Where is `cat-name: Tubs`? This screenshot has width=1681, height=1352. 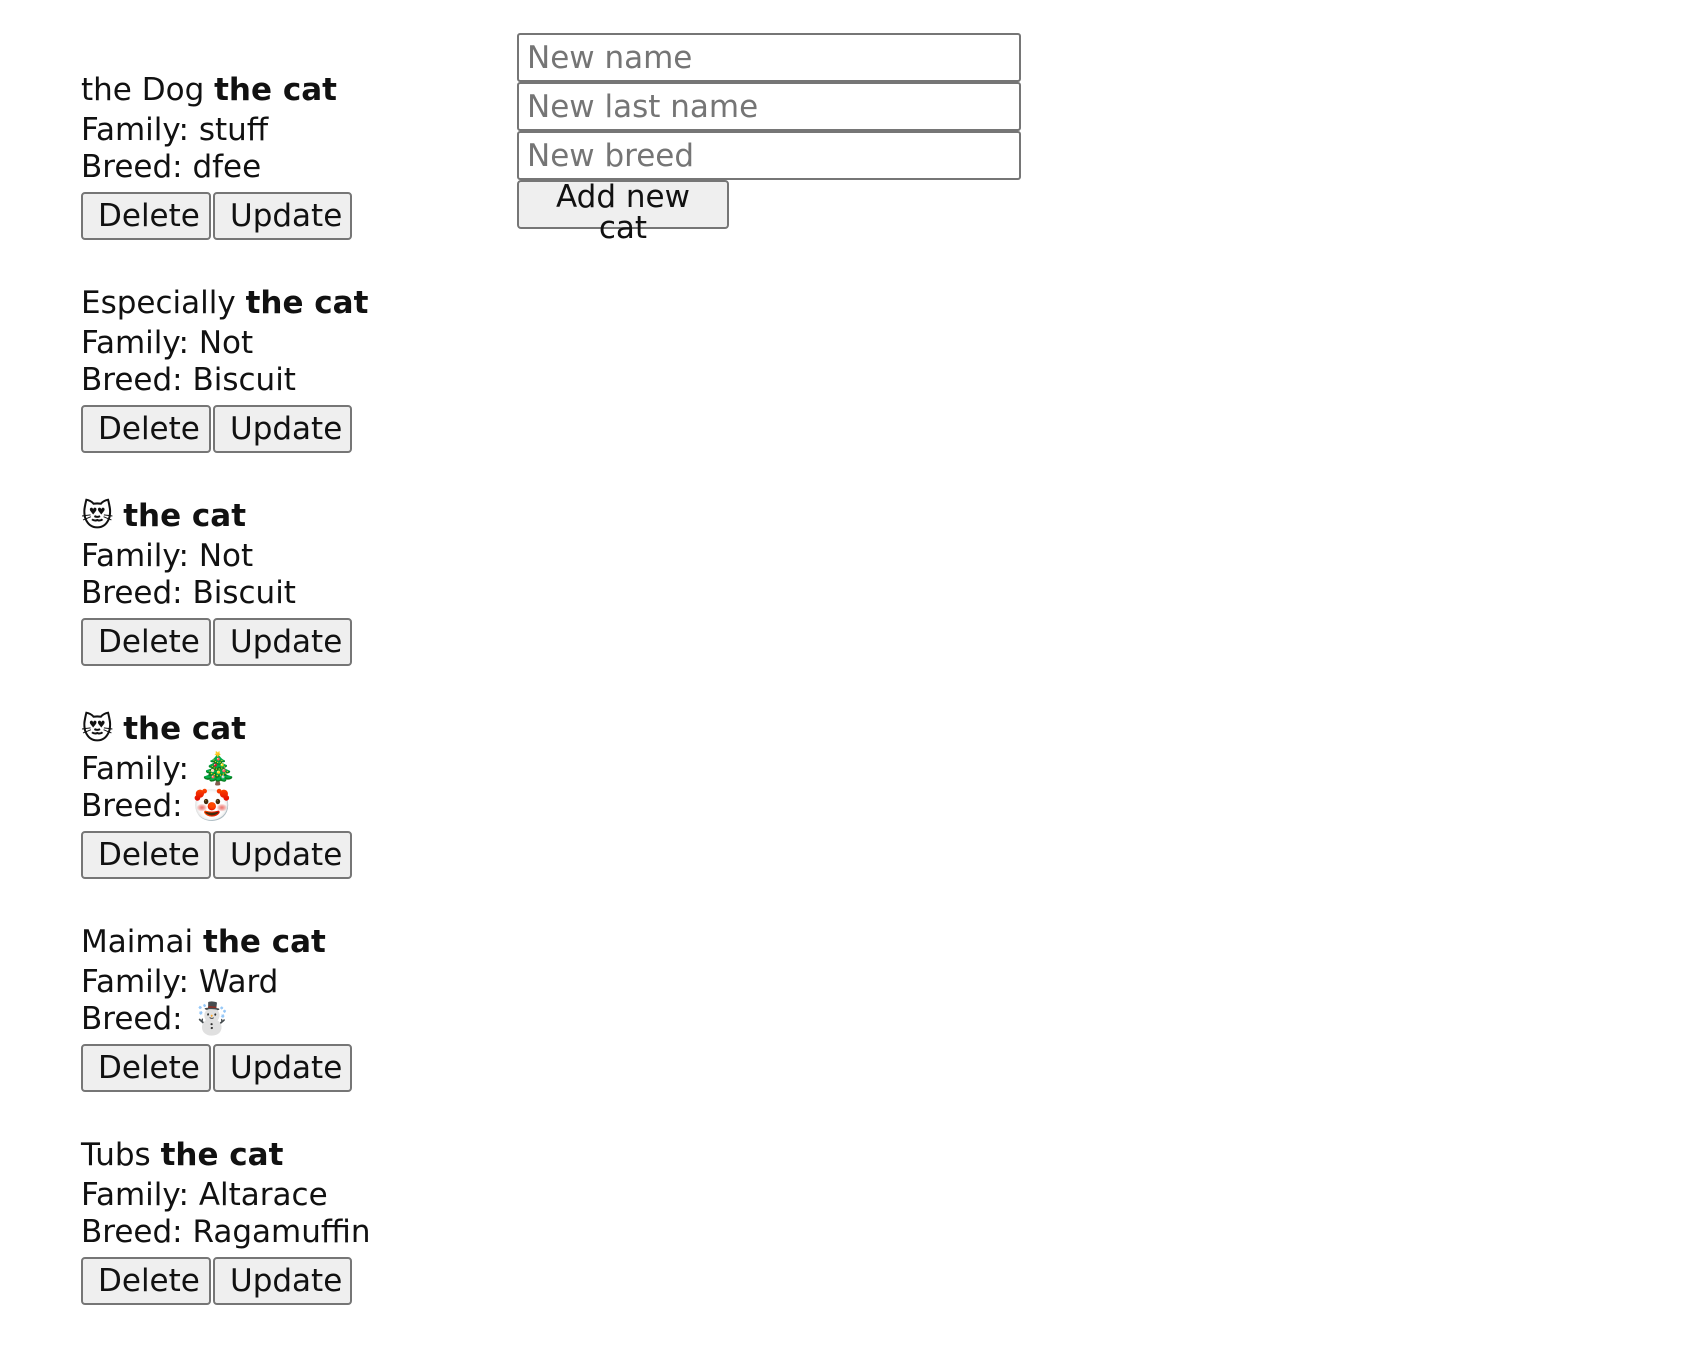
cat-name: Tubs is located at coordinates (116, 1155).